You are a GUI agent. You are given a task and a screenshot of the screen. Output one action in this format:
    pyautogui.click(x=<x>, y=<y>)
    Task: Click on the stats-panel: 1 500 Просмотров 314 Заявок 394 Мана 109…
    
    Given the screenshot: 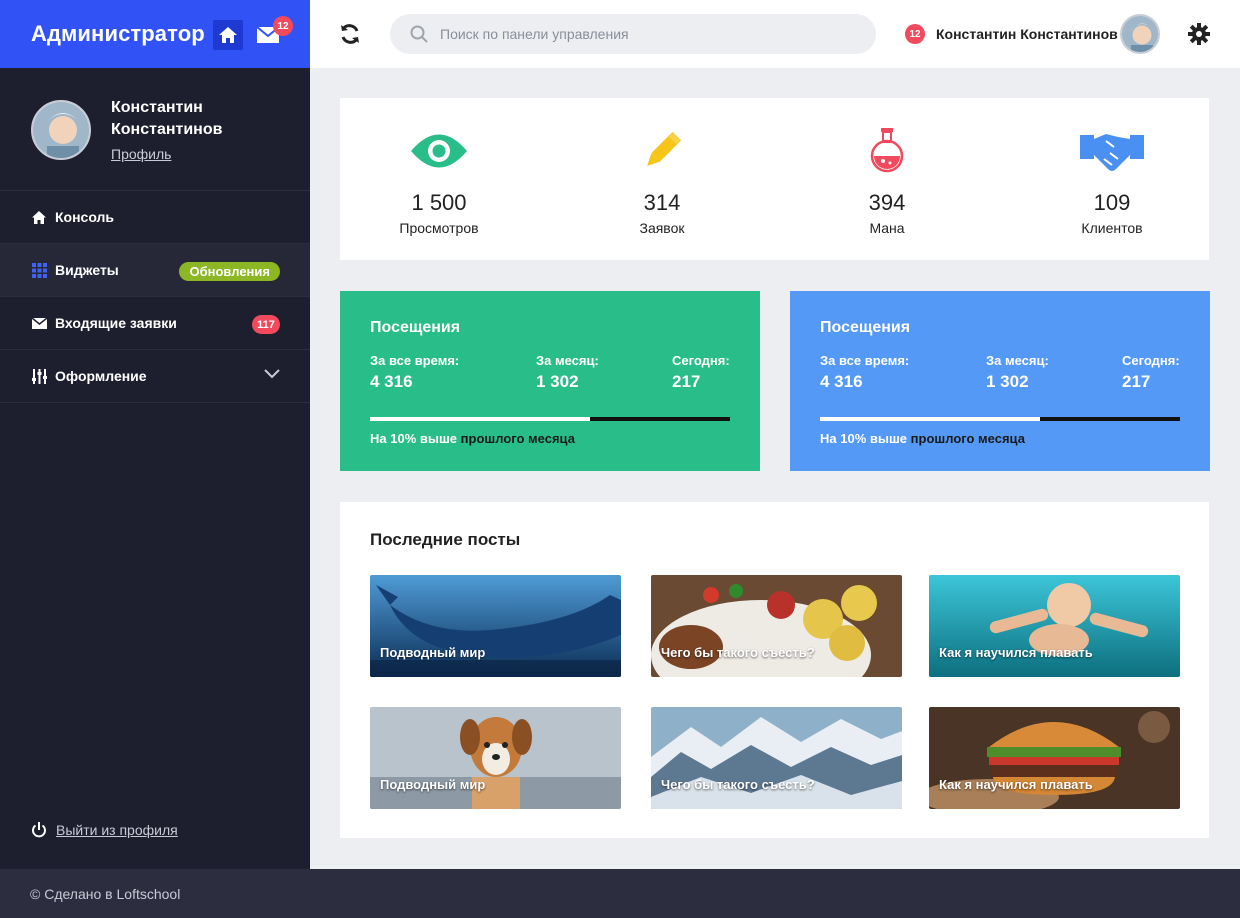 What is the action you would take?
    pyautogui.click(x=774, y=179)
    